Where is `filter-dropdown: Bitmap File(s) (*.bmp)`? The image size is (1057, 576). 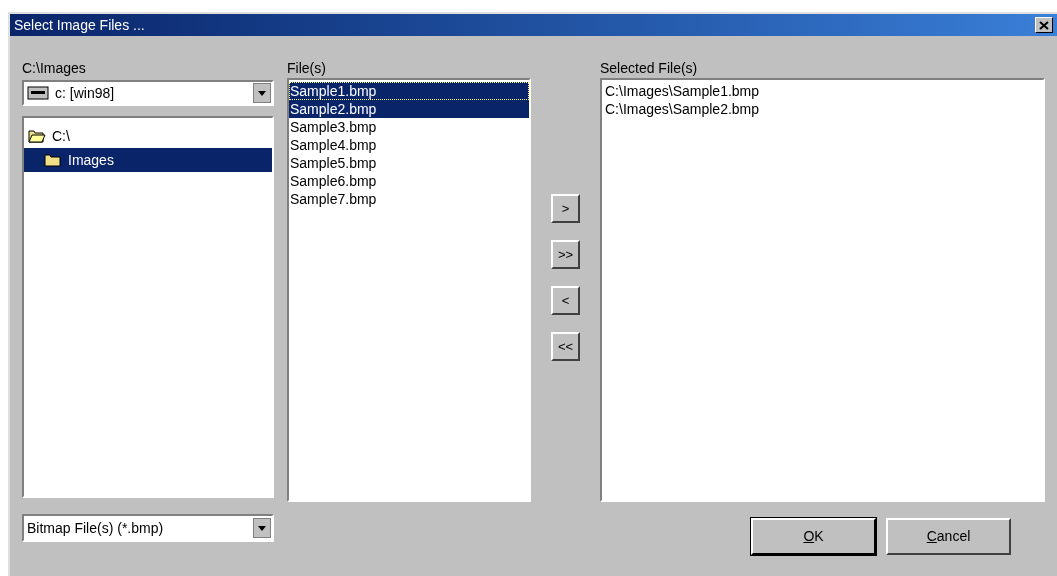 filter-dropdown: Bitmap File(s) (*.bmp) is located at coordinates (148, 528).